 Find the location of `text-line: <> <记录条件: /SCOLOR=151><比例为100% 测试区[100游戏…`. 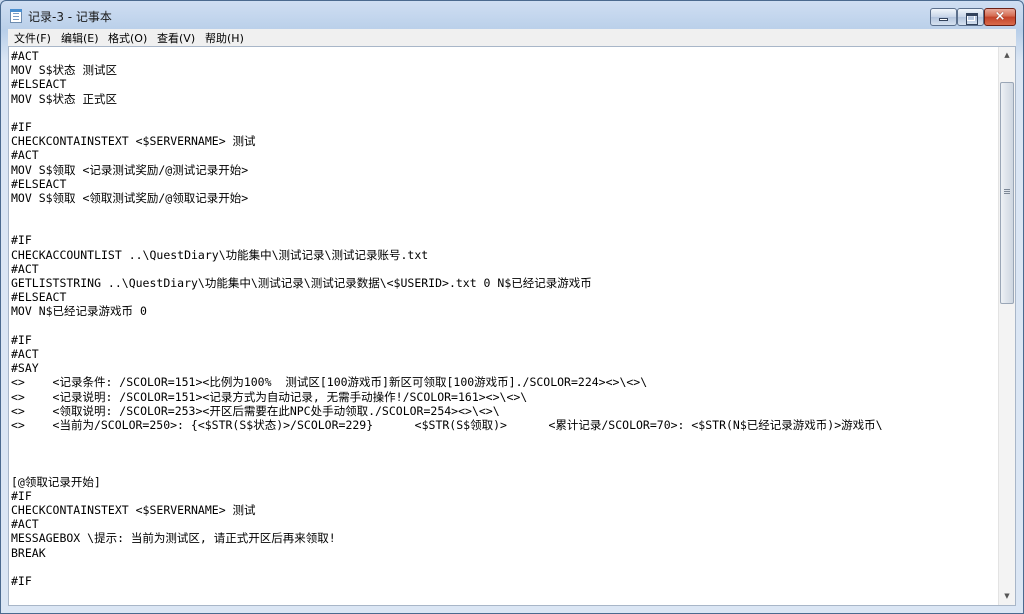

text-line: <> <记录条件: /SCOLOR=151><比例为100% 测试区[100游戏… is located at coordinates (329, 382).